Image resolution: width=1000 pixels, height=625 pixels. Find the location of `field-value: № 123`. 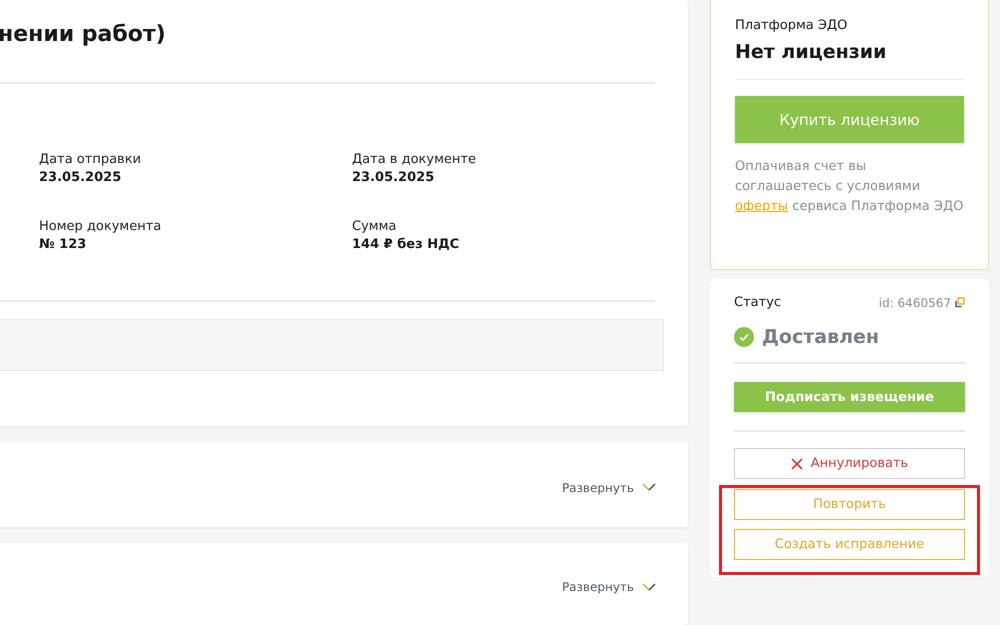

field-value: № 123 is located at coordinates (63, 244).